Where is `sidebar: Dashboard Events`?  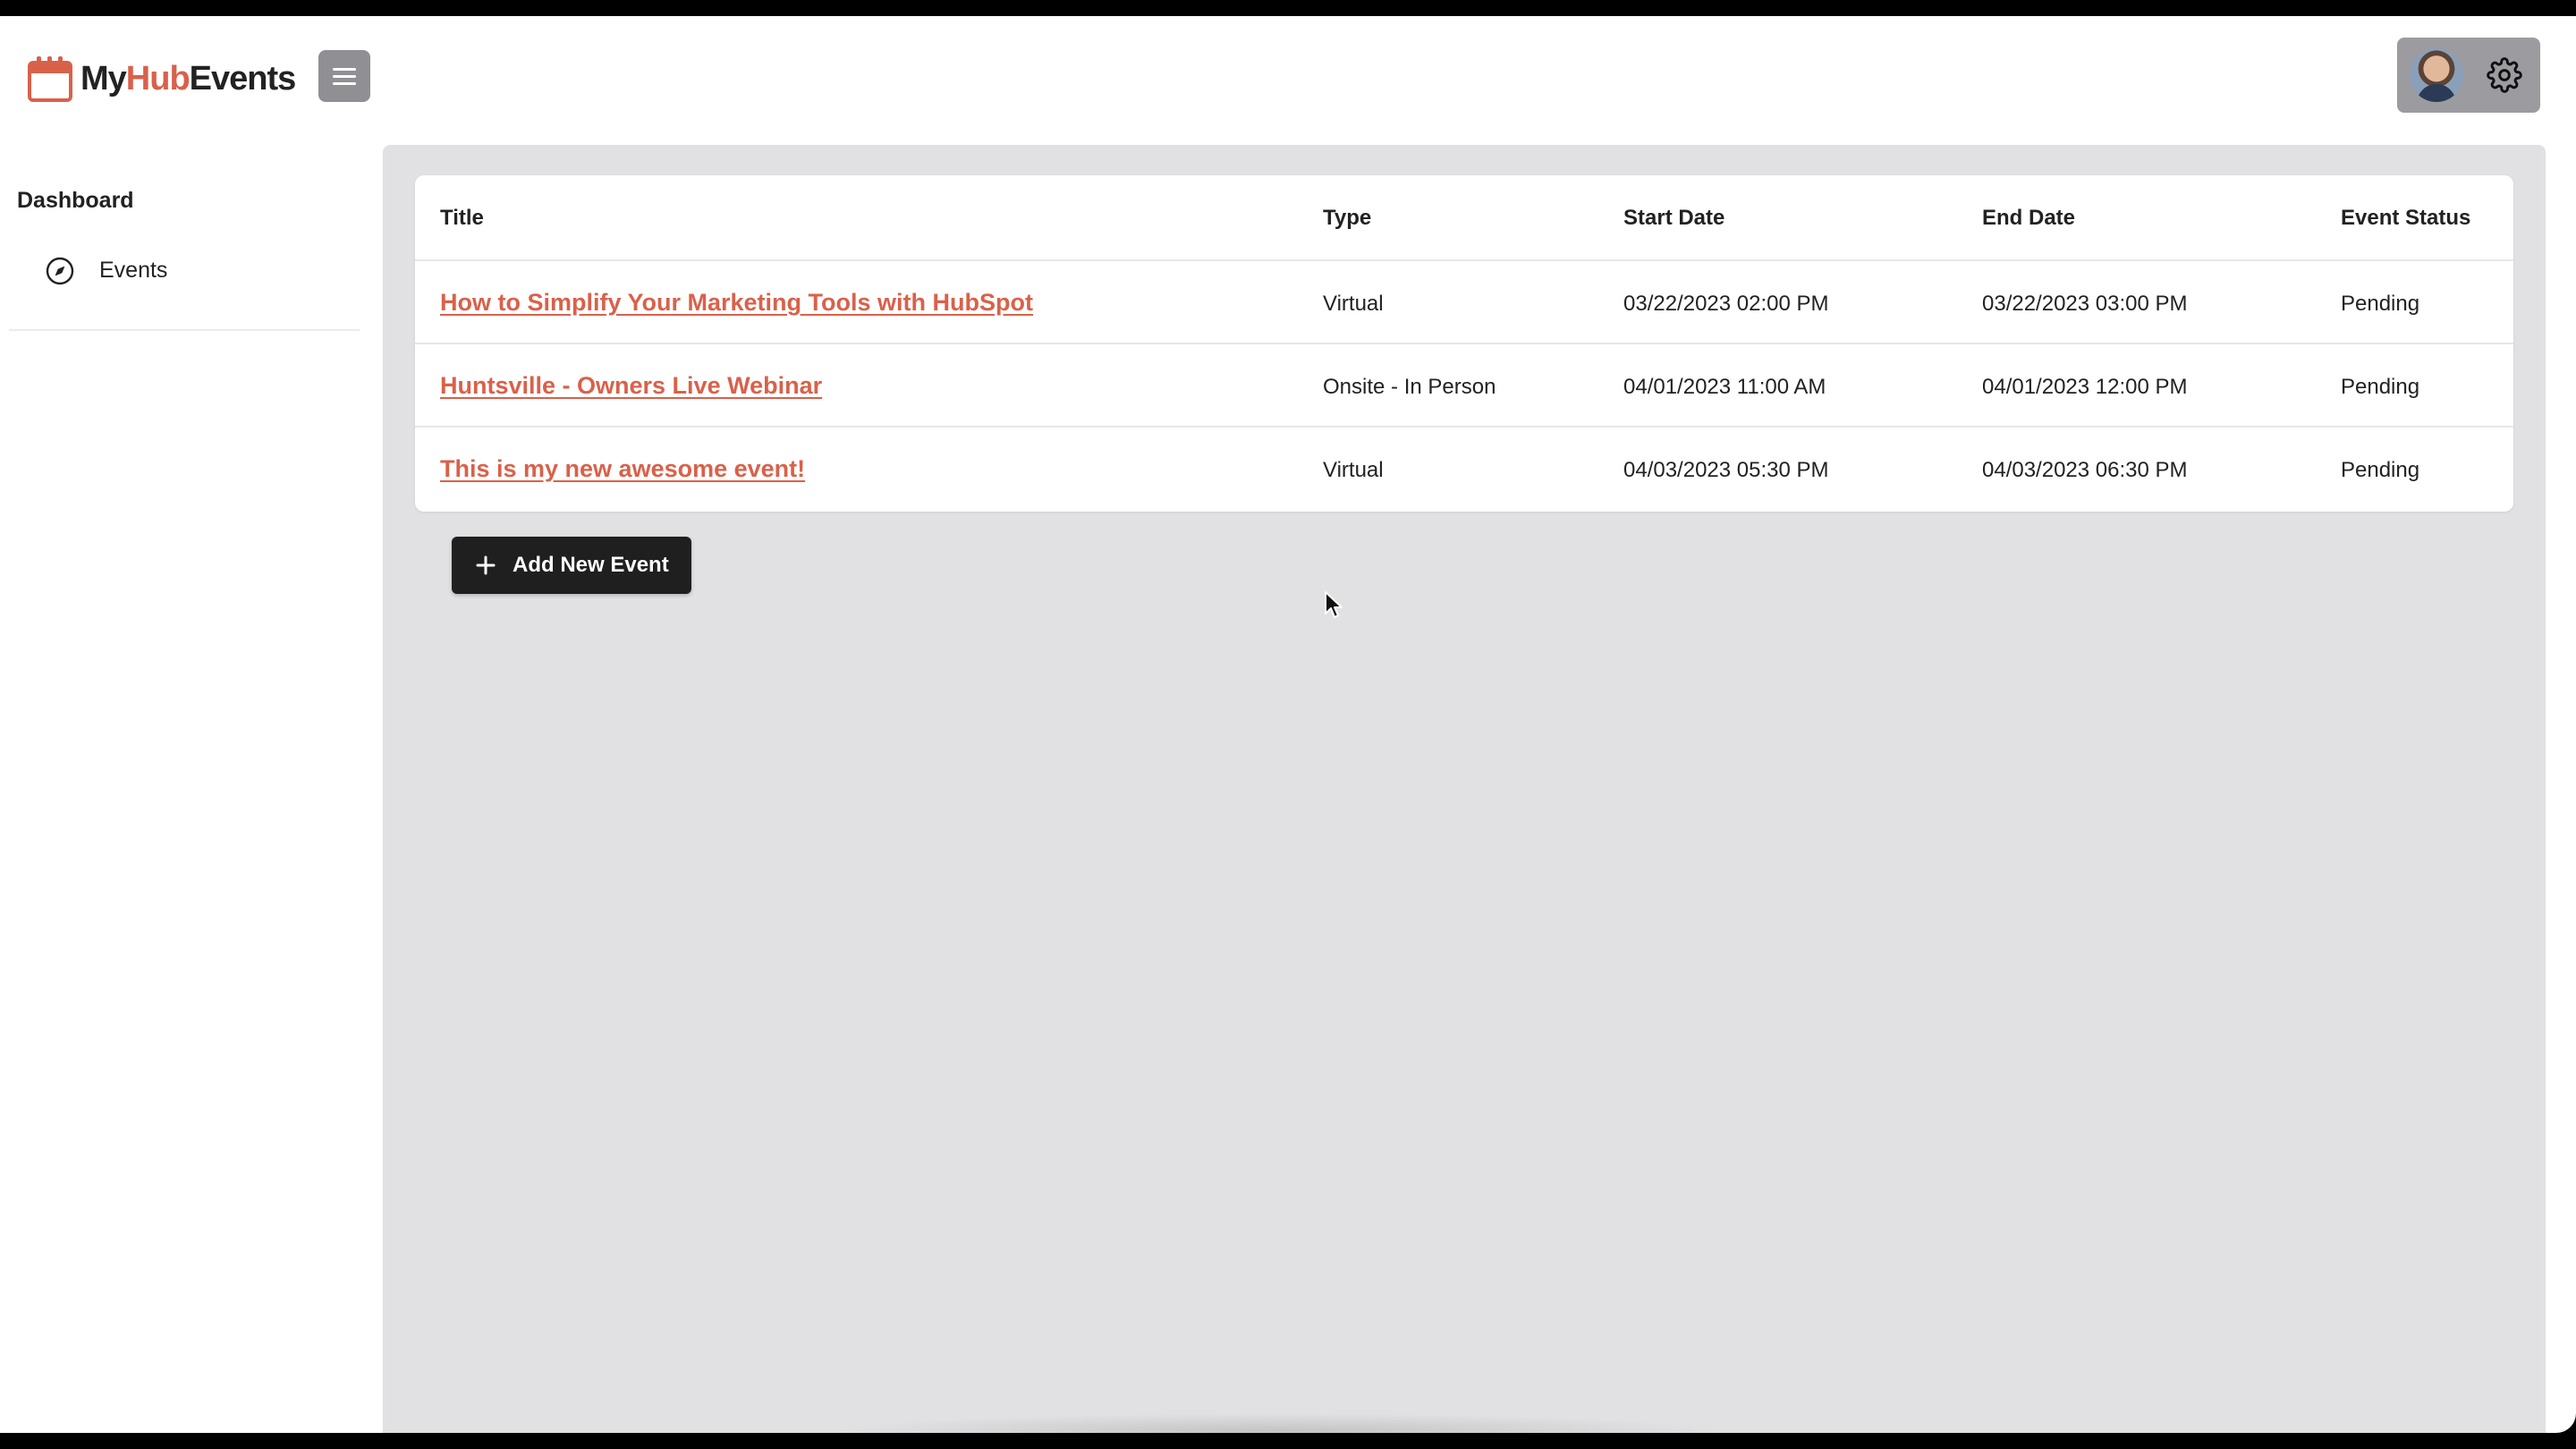
sidebar: Dashboard Events is located at coordinates (191, 789).